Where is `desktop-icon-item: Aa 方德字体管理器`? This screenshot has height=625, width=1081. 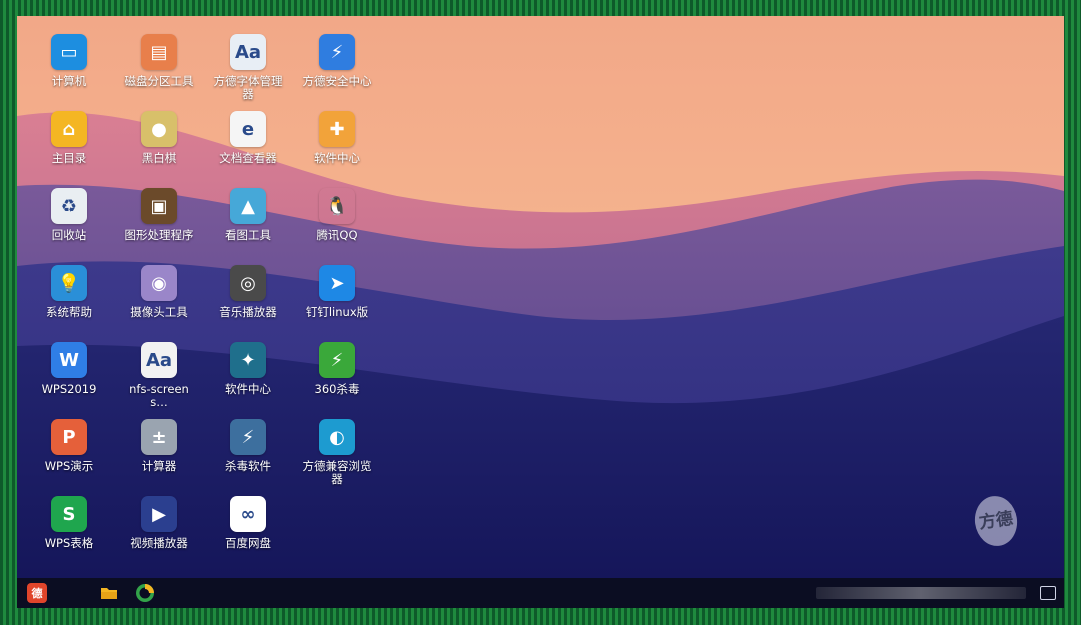
desktop-icon-item: Aa 方德字体管理器 is located at coordinates (248, 67).